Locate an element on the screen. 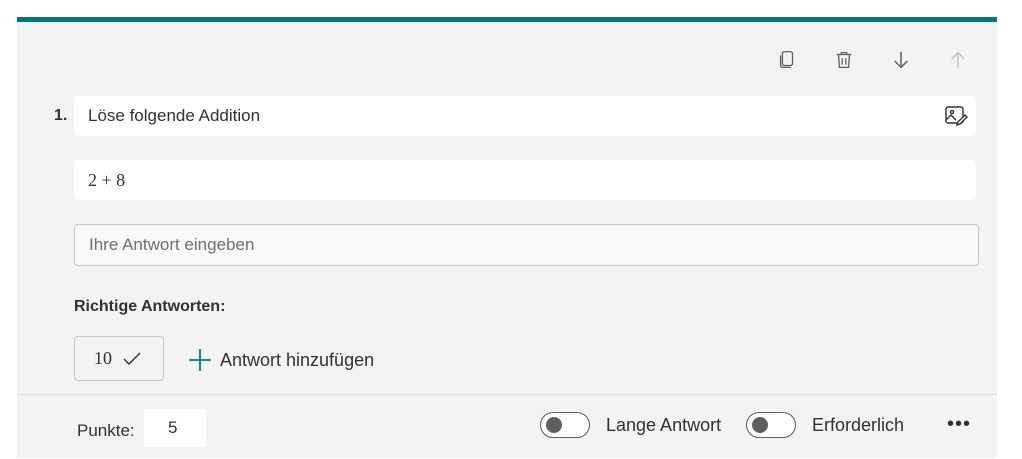 Image resolution: width=1022 pixels, height=459 pixels. checkmark-icon is located at coordinates (132, 358).